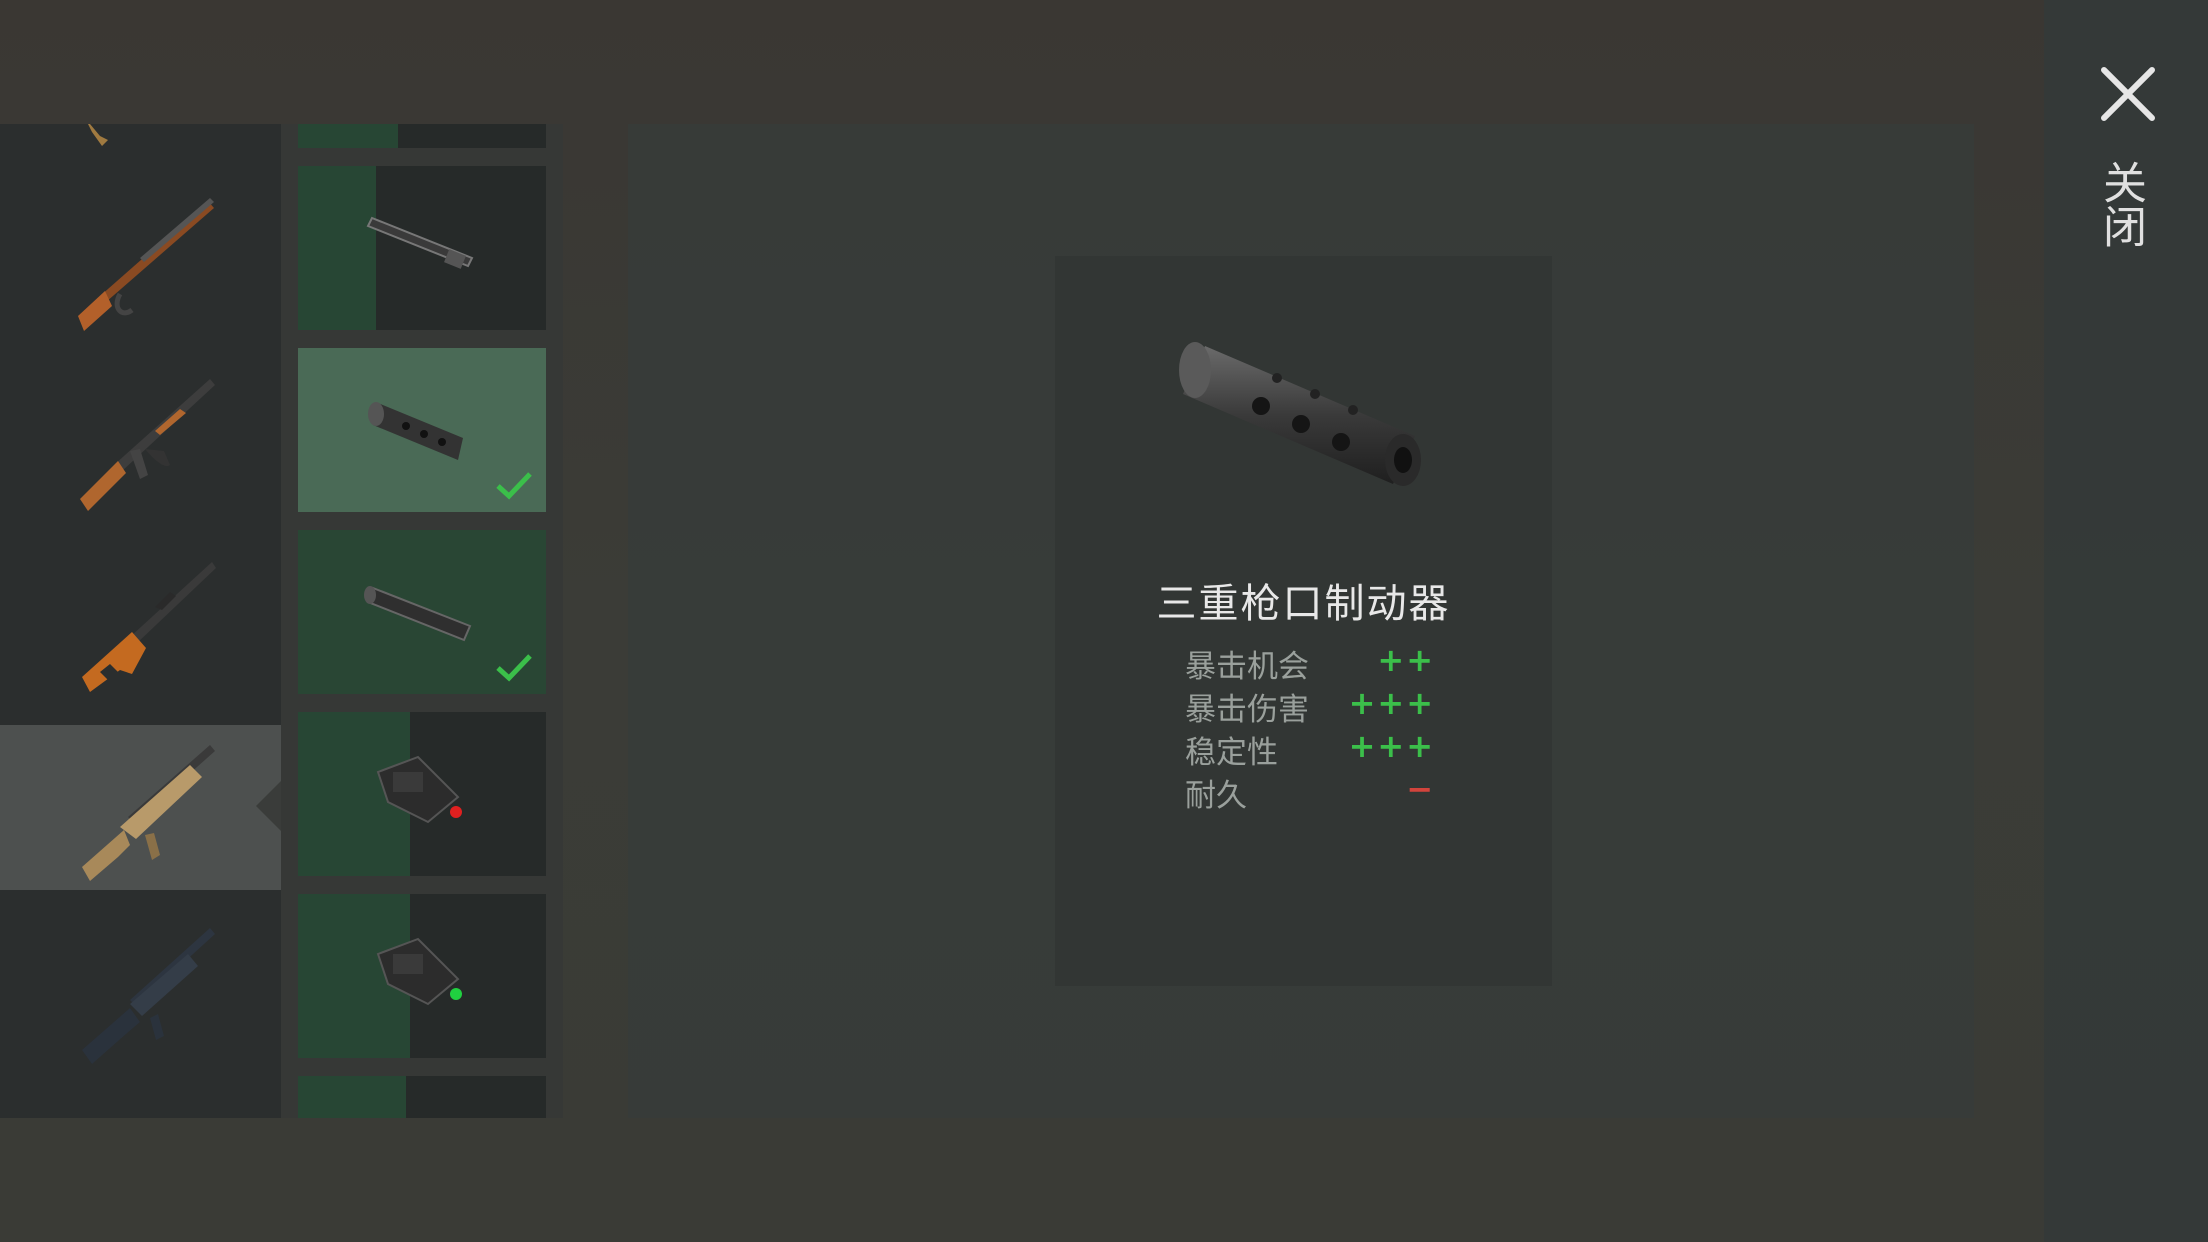  What do you see at coordinates (1247, 667) in the screenshot?
I see `stat-label: 暴击机会` at bounding box center [1247, 667].